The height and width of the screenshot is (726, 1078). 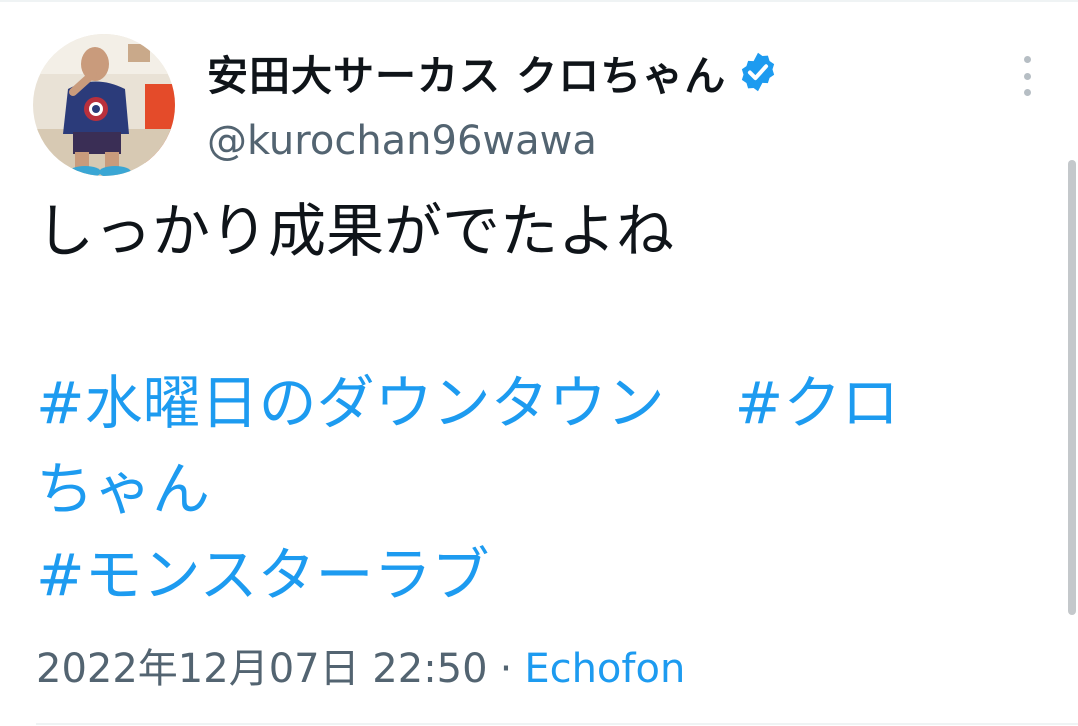 I want to click on user-handle: @kurochan96wawa, so click(x=402, y=141).